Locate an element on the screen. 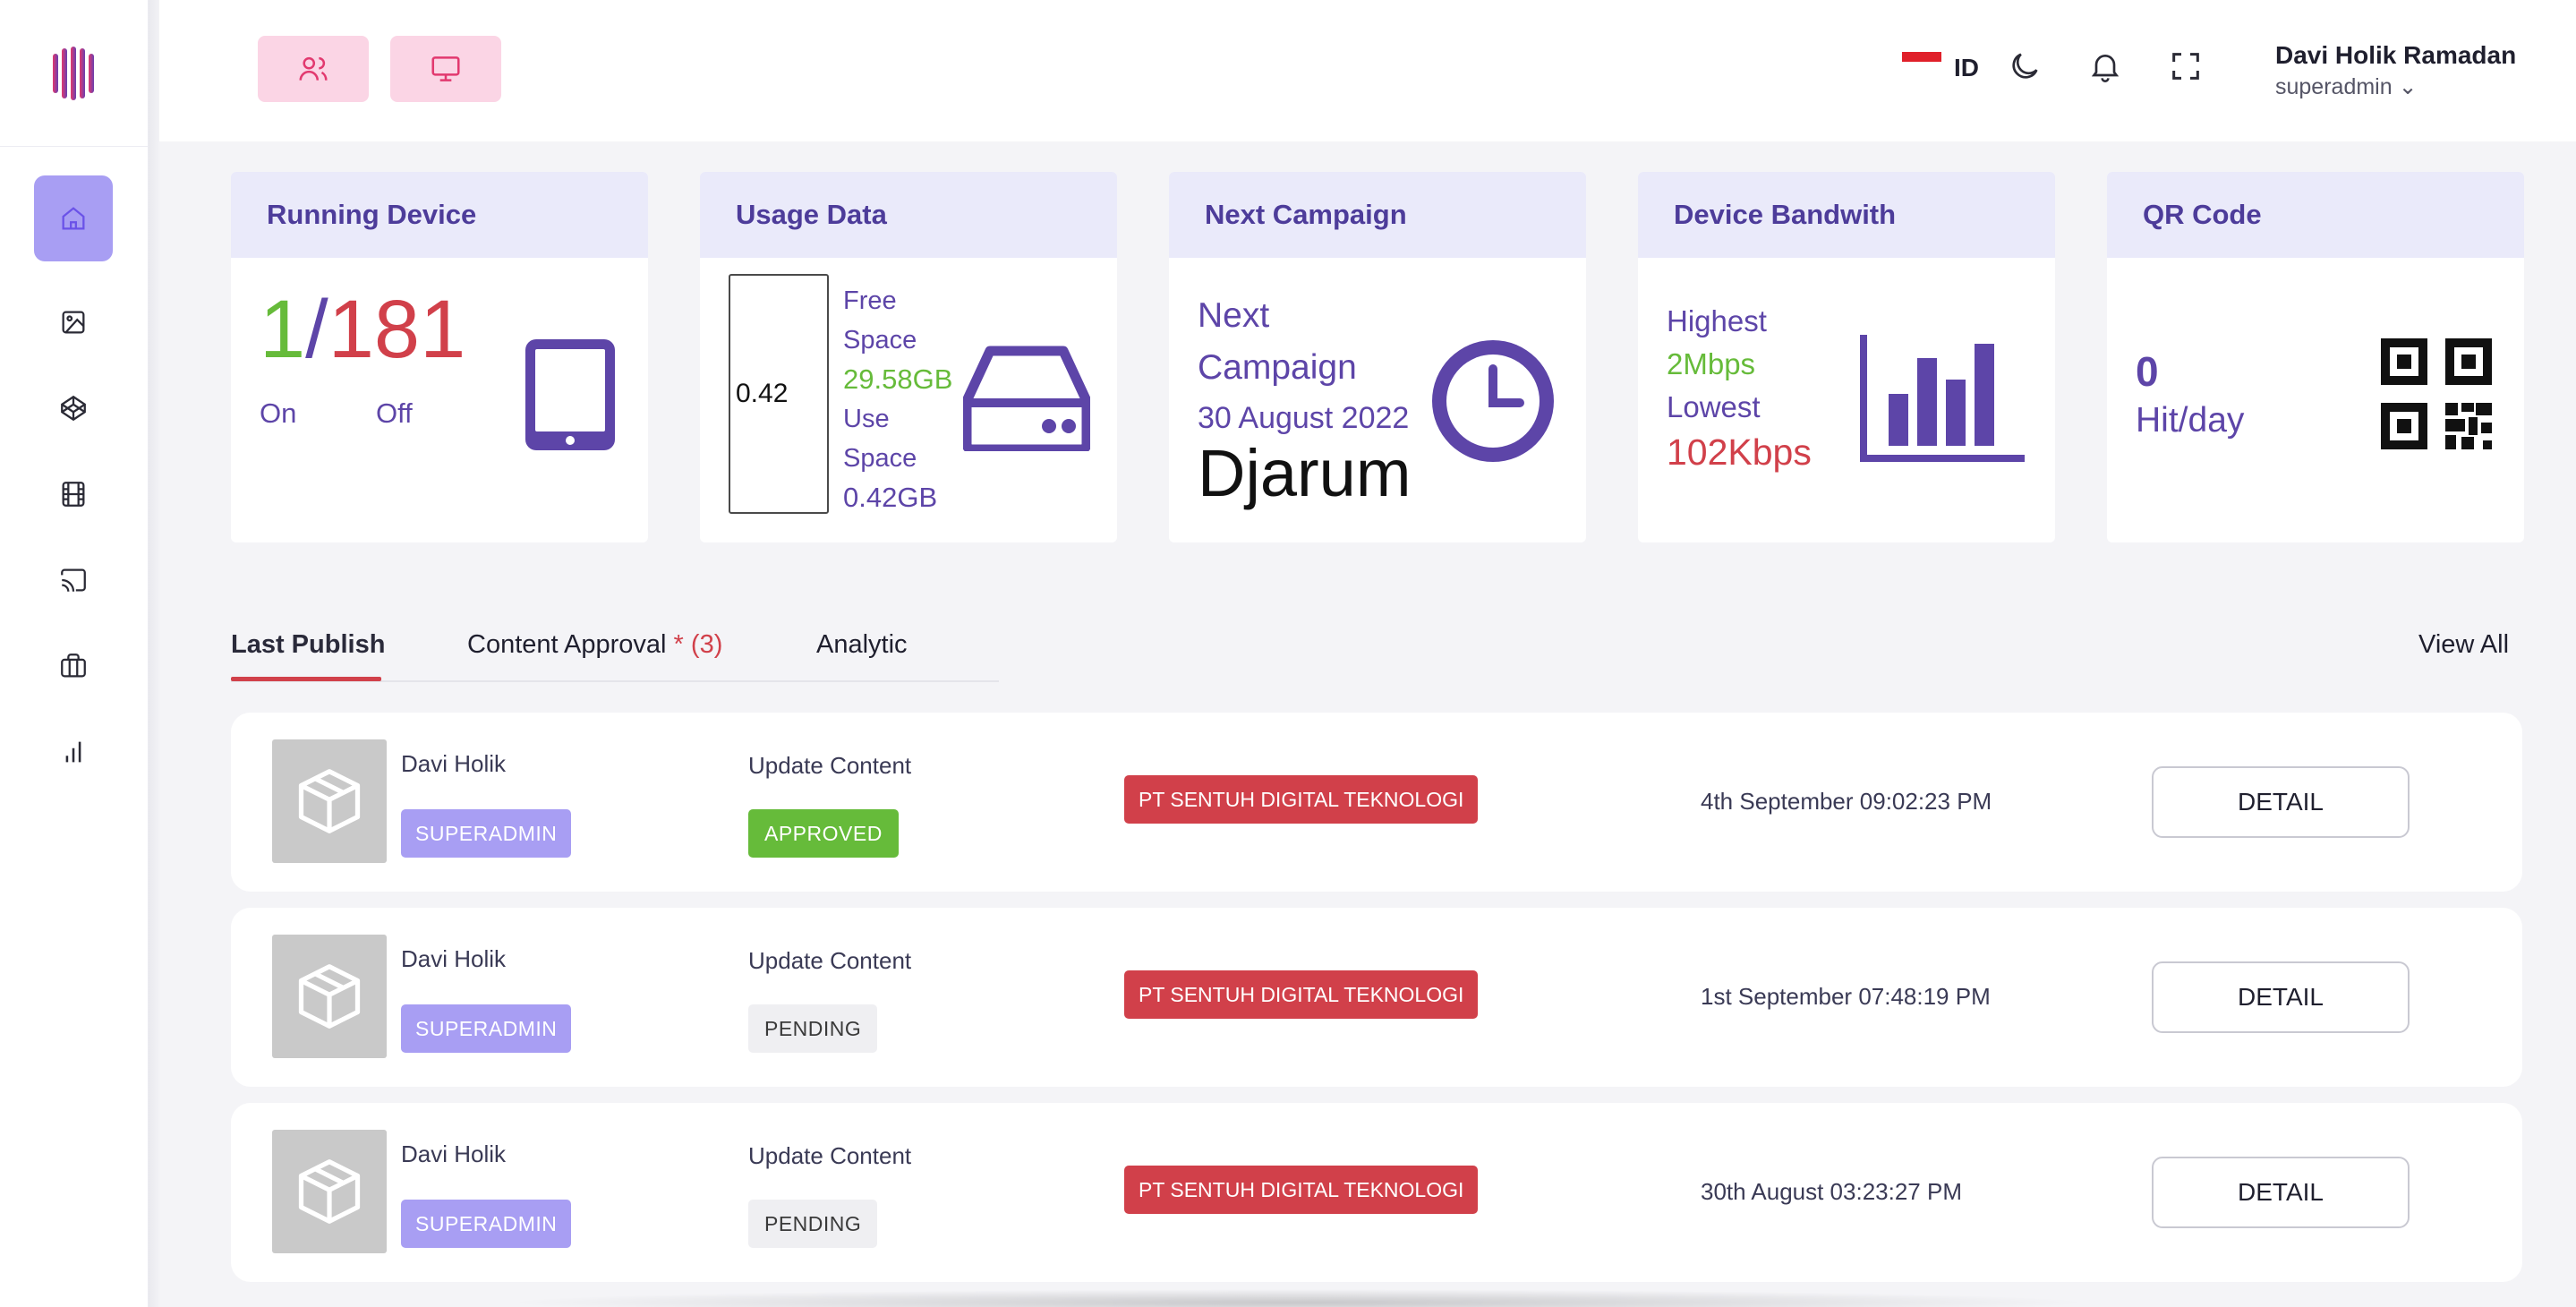  lowest-label: Lowest is located at coordinates (1714, 406).